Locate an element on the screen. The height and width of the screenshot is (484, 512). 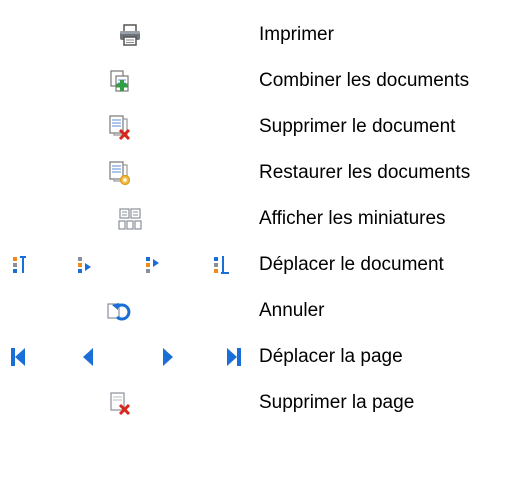
move-document-first-icon is located at coordinates (19, 264).